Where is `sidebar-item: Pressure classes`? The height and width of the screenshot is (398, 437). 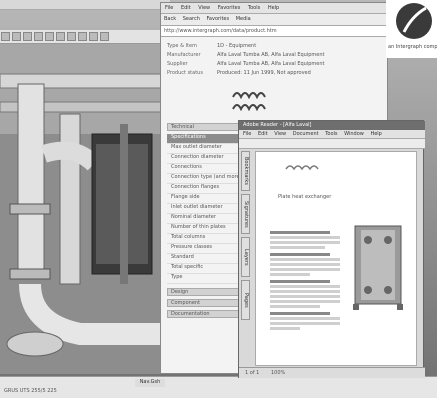
sidebar-item: Pressure classes is located at coordinates (203, 249).